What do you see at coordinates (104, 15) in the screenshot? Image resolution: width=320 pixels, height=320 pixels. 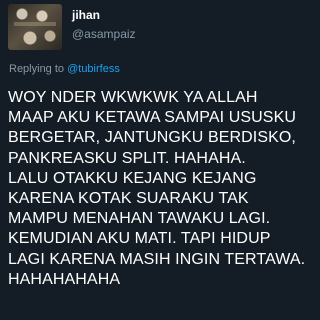 I see `display-name: jihan` at bounding box center [104, 15].